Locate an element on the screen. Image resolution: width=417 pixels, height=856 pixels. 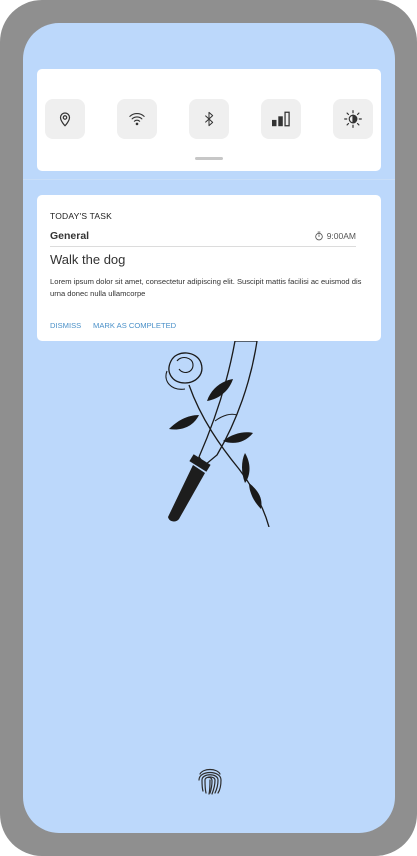
mobile-data-toggle is located at coordinates (281, 119).